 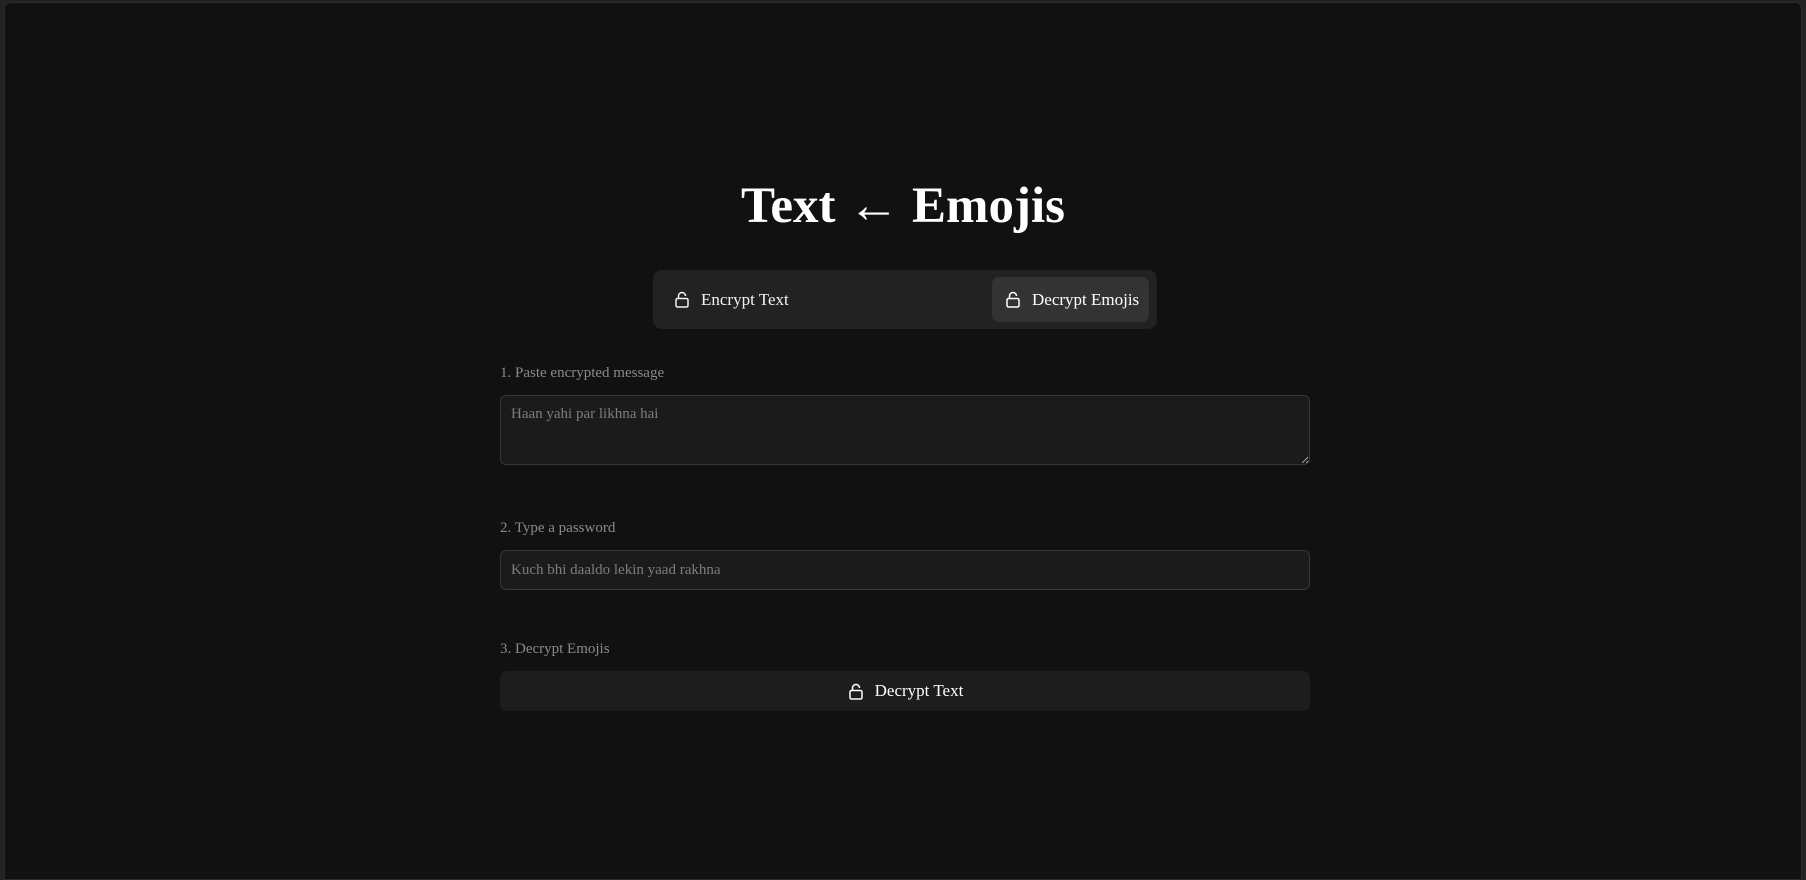 I want to click on password-label: 2. Type a password, so click(x=558, y=528).